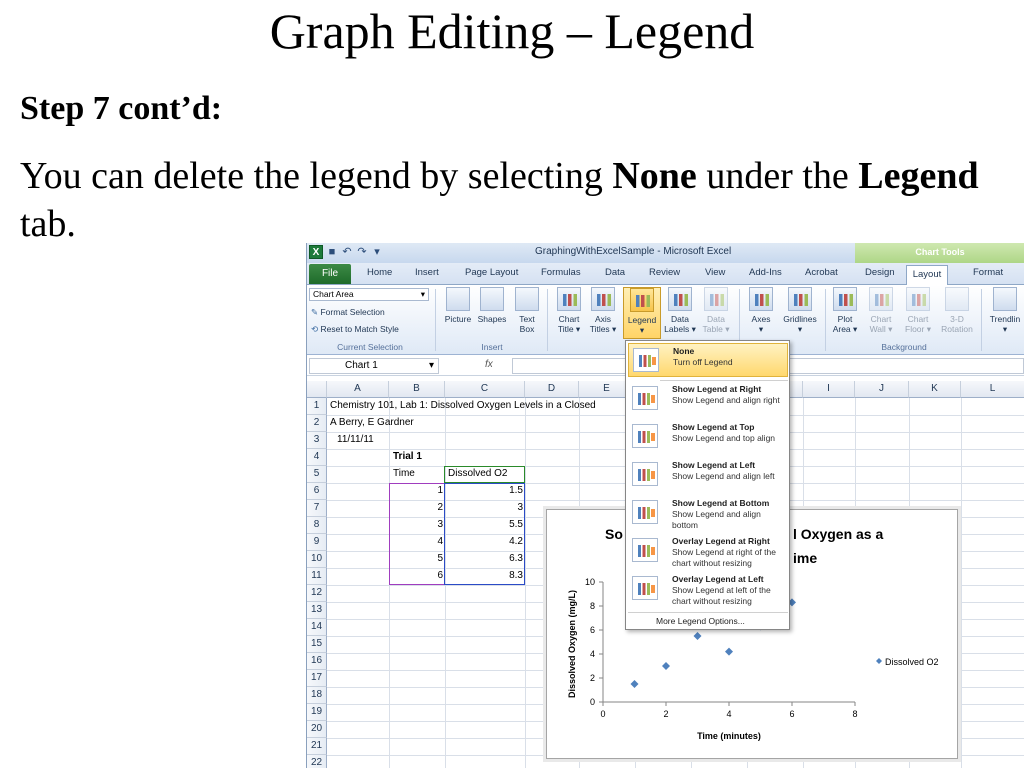 The image size is (1024, 768). Describe the element at coordinates (355, 440) in the screenshot. I see `cell-a3: 11/11/11` at that location.